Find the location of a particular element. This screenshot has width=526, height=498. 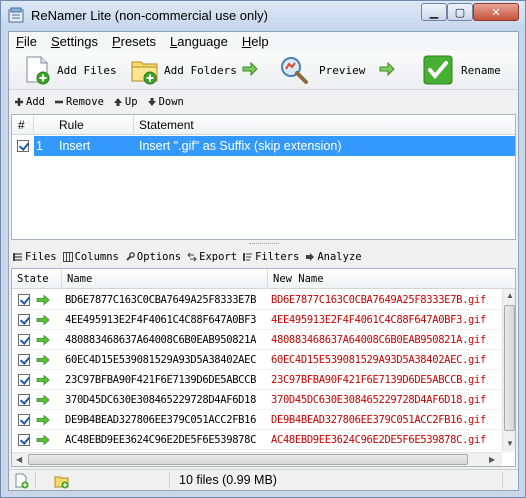

preview-button: Preview is located at coordinates (322, 70).